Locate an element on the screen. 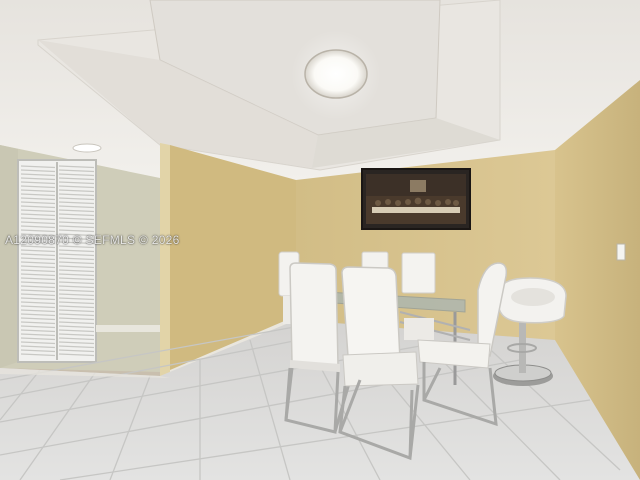 This screenshot has height=480, width=640. wall-outlet is located at coordinates (621, 252).